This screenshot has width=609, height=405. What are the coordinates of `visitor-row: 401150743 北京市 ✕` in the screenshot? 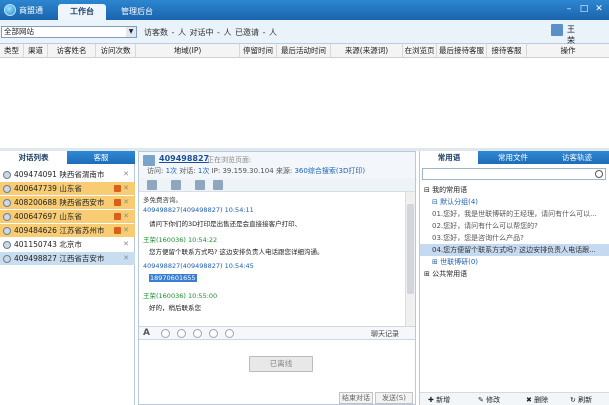 It's located at (67, 244).